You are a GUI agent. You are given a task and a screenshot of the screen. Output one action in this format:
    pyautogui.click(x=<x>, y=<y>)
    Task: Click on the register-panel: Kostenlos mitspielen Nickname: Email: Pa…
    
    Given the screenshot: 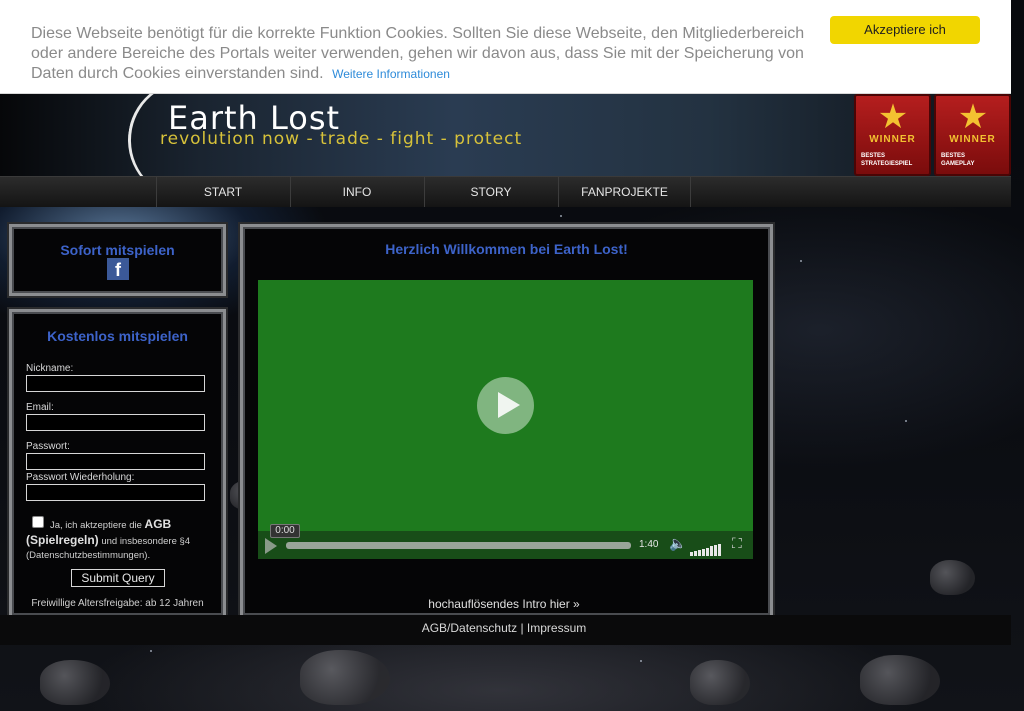 What is the action you would take?
    pyautogui.click(x=117, y=462)
    